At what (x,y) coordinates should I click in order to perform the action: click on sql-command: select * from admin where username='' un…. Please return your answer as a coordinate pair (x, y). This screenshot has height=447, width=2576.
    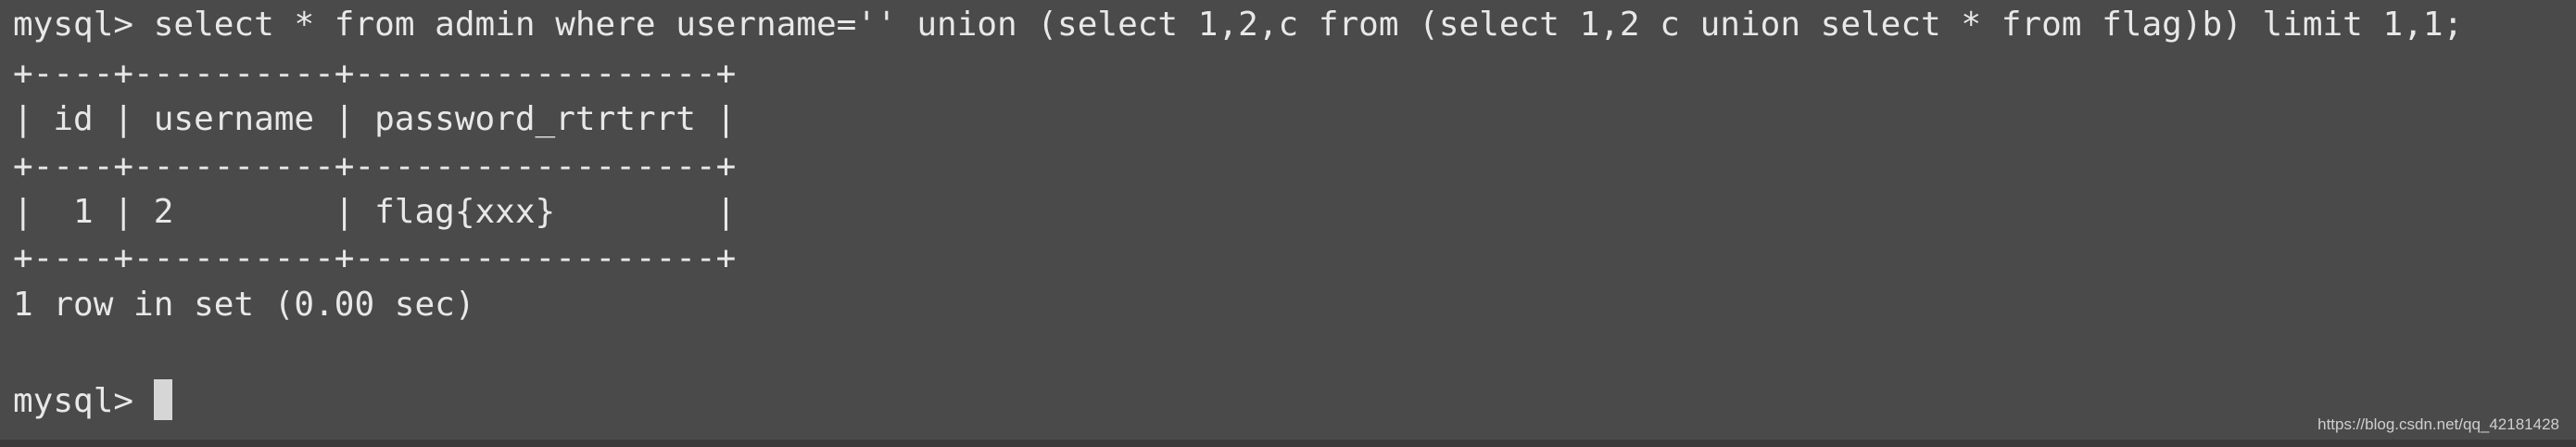
    Looking at the image, I should click on (1309, 25).